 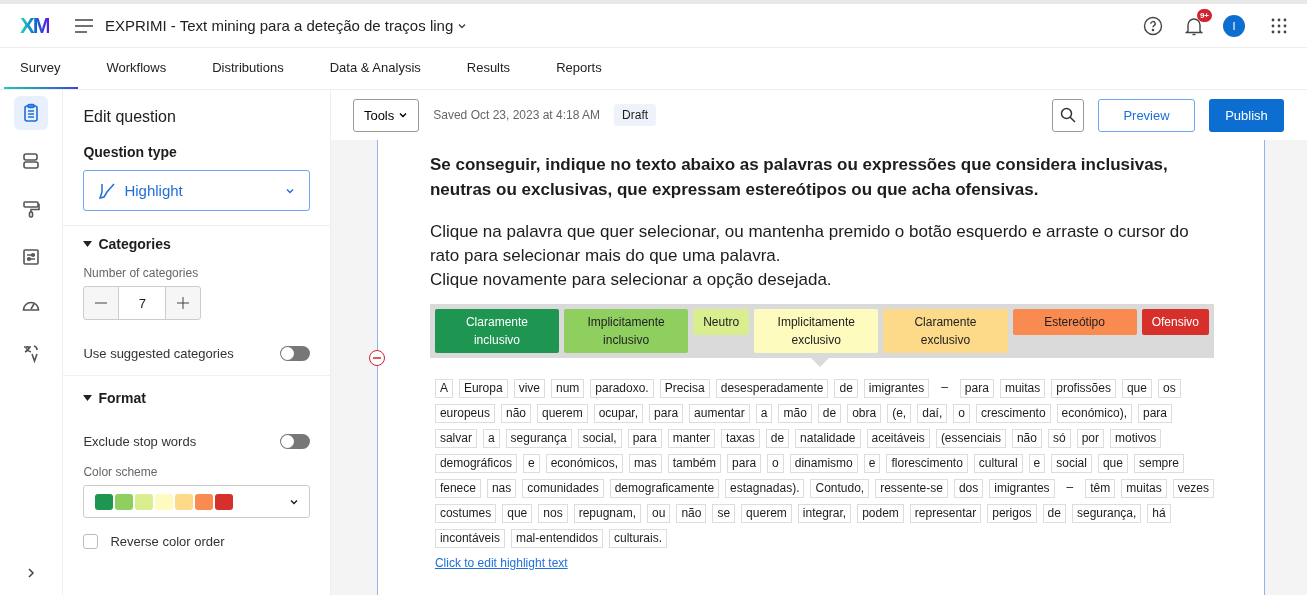 What do you see at coordinates (970, 438) in the screenshot?
I see `text-token: (essenciais` at bounding box center [970, 438].